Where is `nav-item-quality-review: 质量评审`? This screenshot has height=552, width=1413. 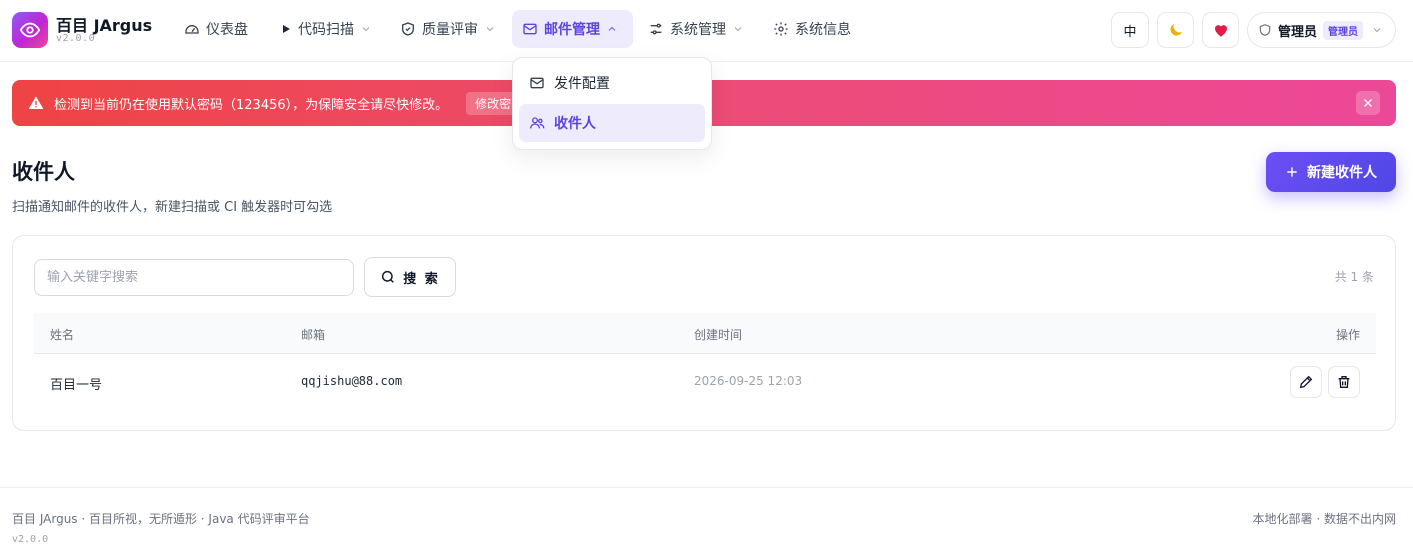
nav-item-quality-review: 质量评审 is located at coordinates (448, 29).